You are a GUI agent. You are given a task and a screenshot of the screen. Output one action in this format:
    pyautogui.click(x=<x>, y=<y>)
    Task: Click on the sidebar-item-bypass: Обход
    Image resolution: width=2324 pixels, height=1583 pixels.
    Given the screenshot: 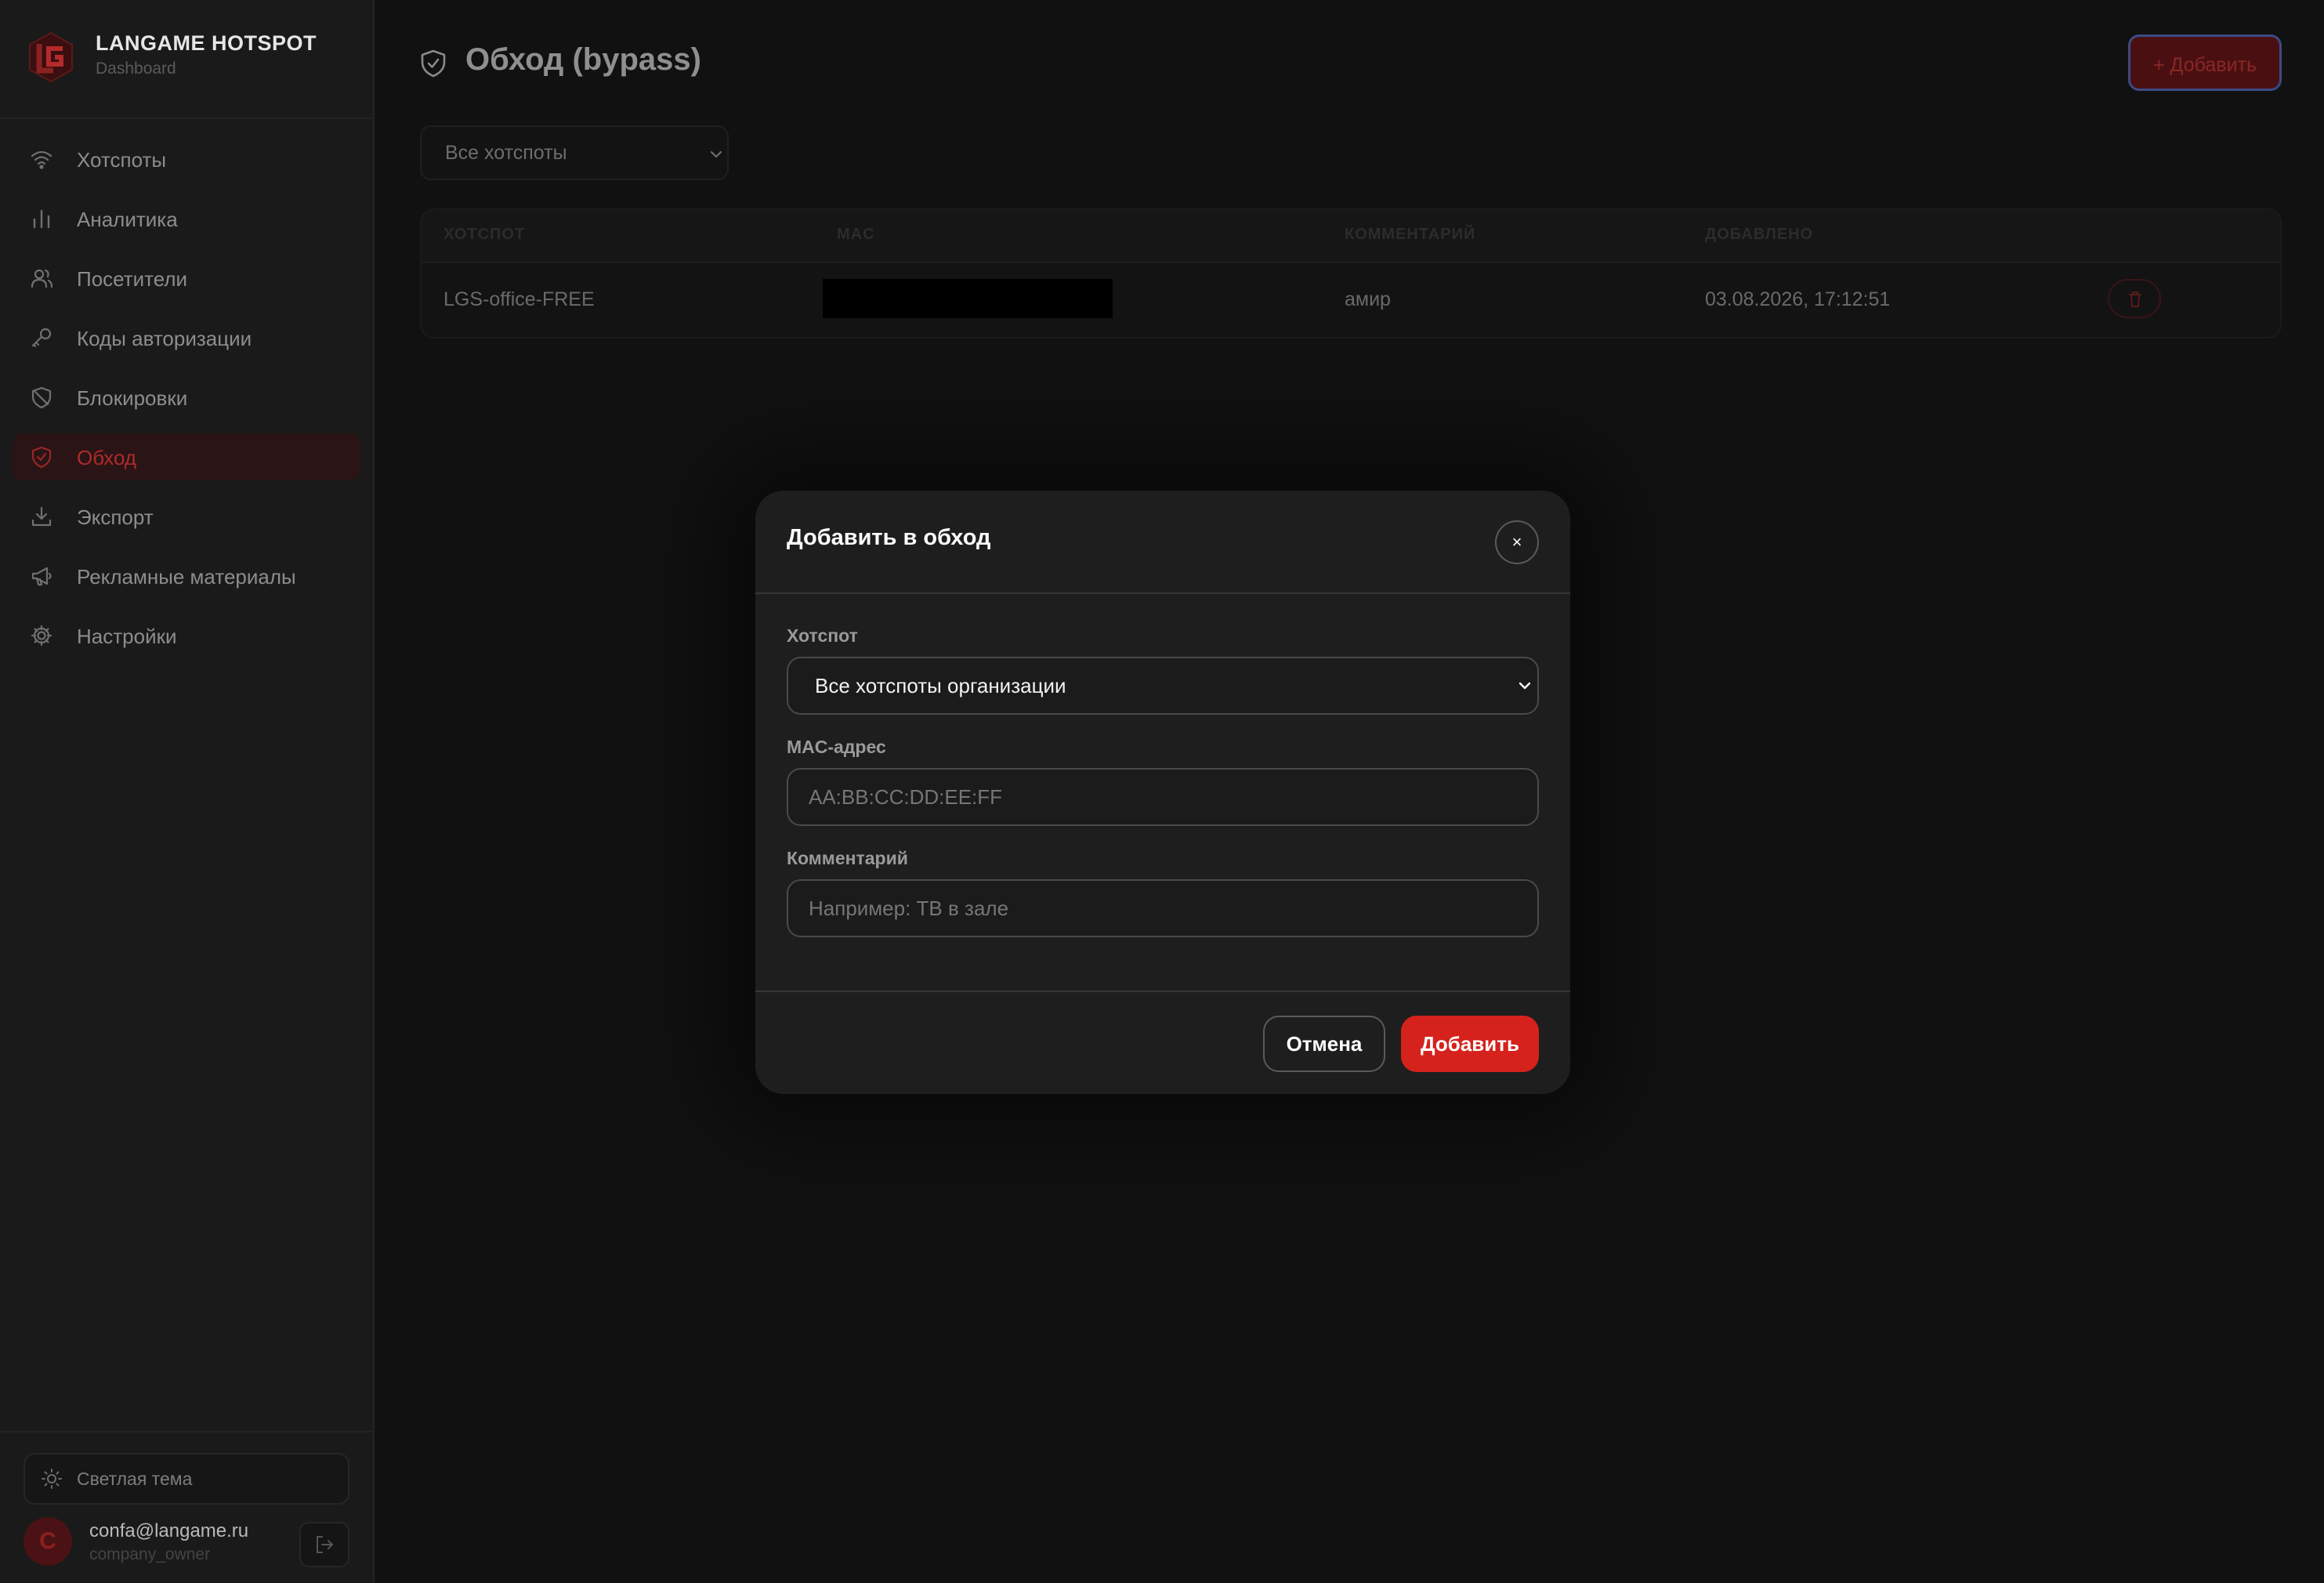 What is the action you would take?
    pyautogui.click(x=187, y=456)
    